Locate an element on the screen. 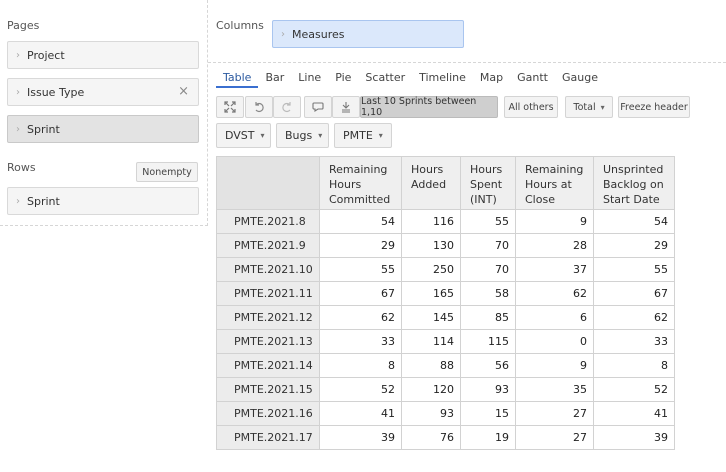 The width and height of the screenshot is (726, 472). table-cell: 85 is located at coordinates (488, 317).